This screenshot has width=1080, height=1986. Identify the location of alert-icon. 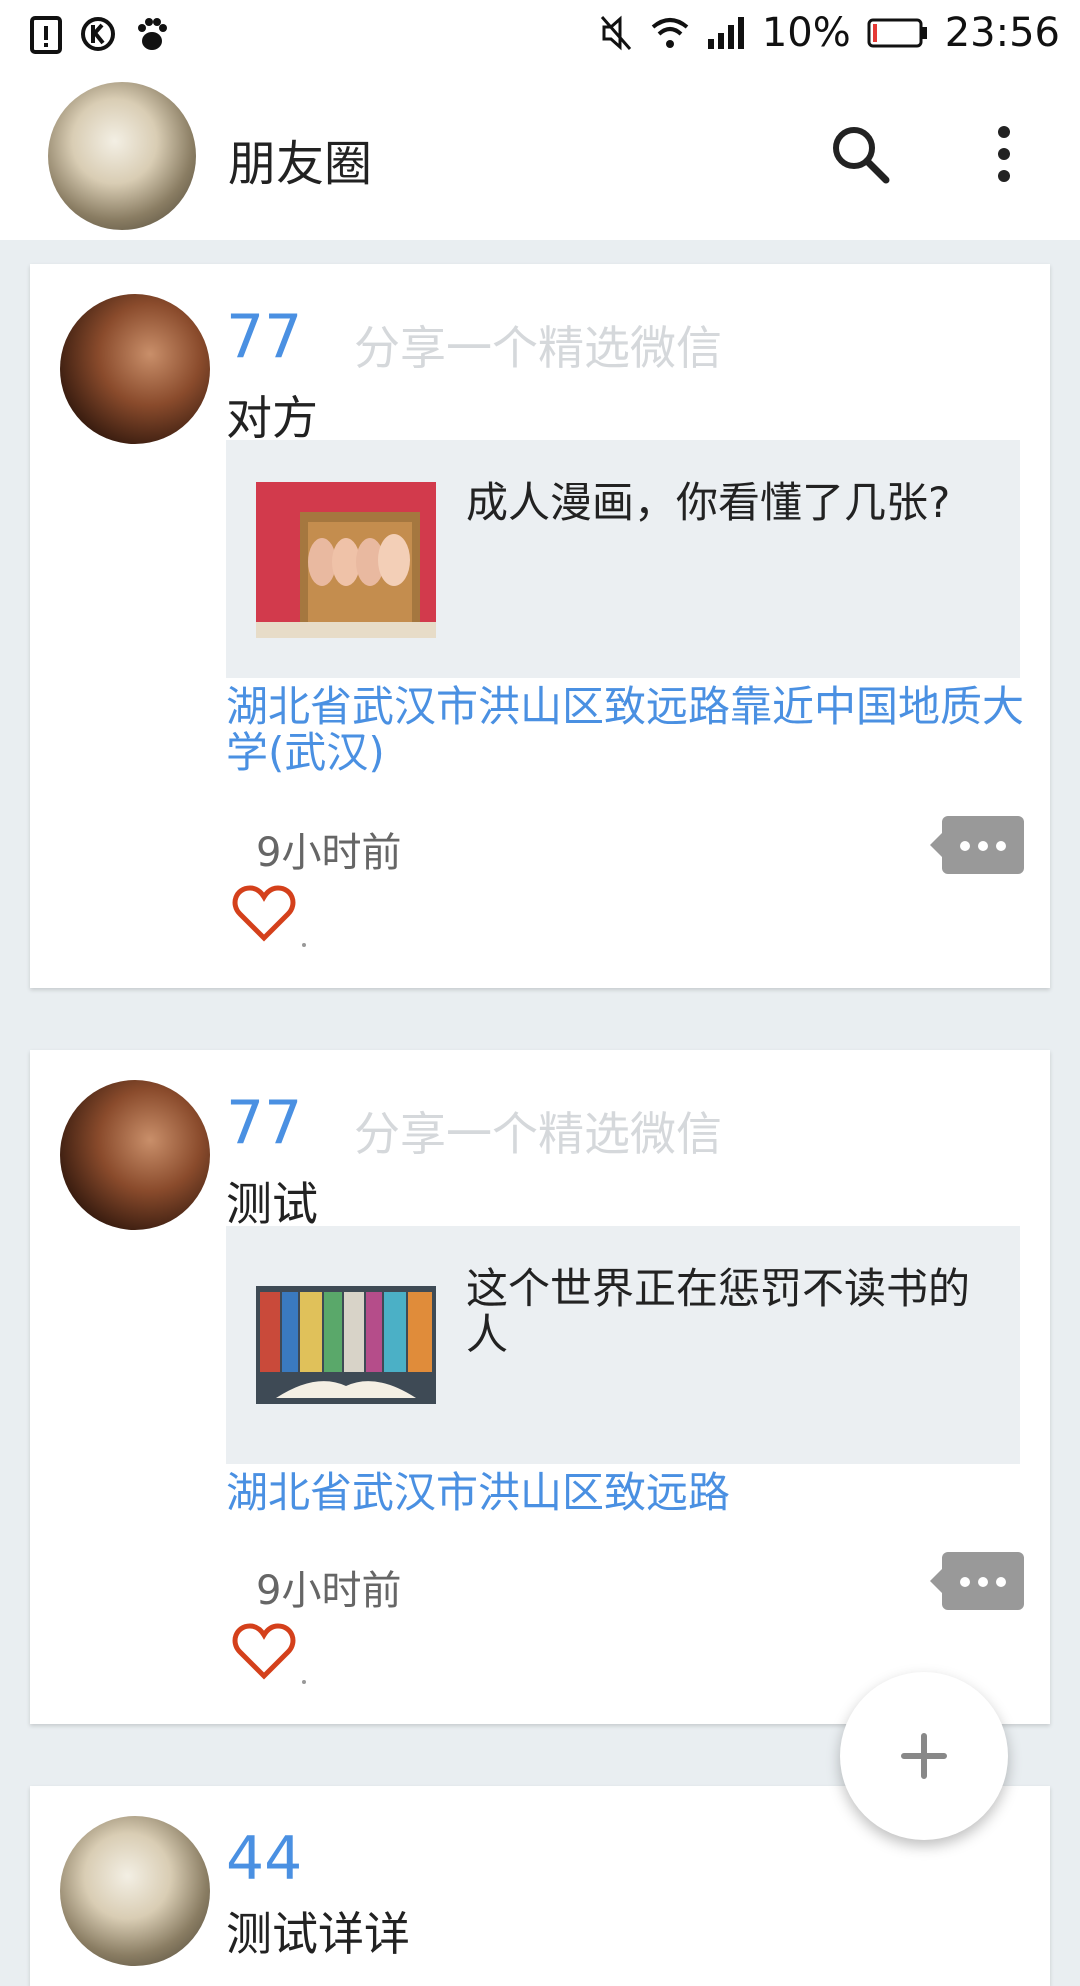
(46, 35).